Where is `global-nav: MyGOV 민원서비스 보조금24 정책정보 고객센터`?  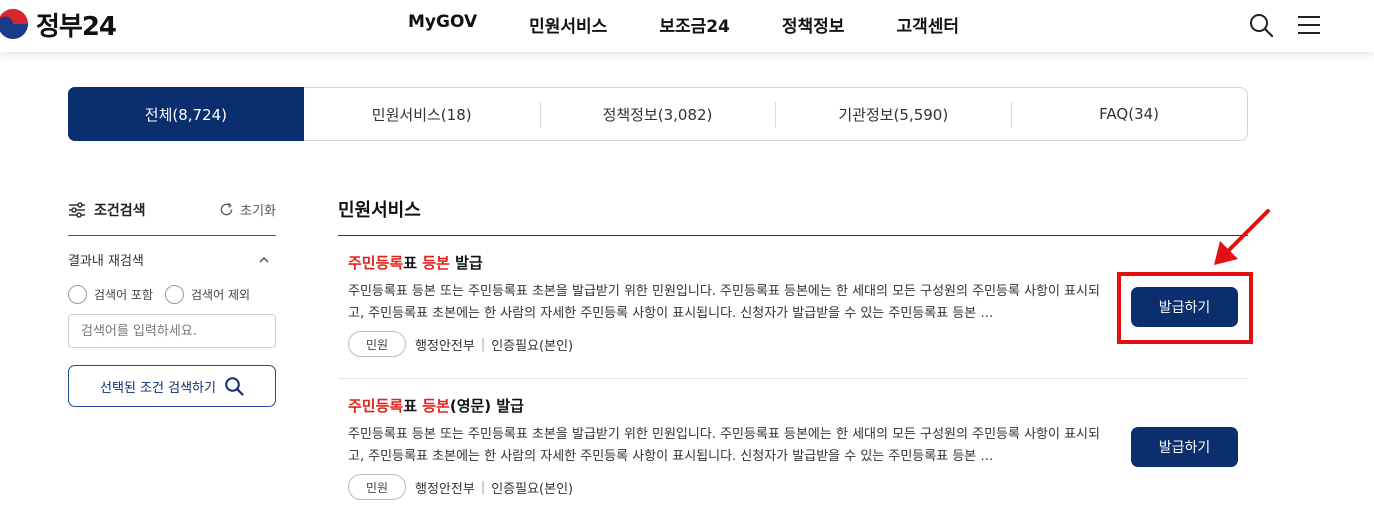
global-nav: MyGOV 민원서비스 보조금24 정책정보 고객센터 is located at coordinates (709, 24).